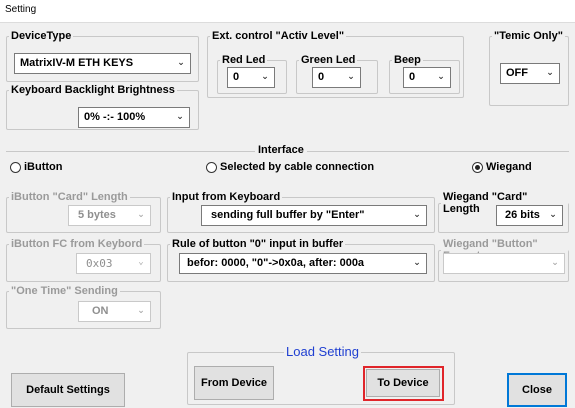 This screenshot has height=408, width=575. I want to click on load-setting-label: Load Setting, so click(323, 351).